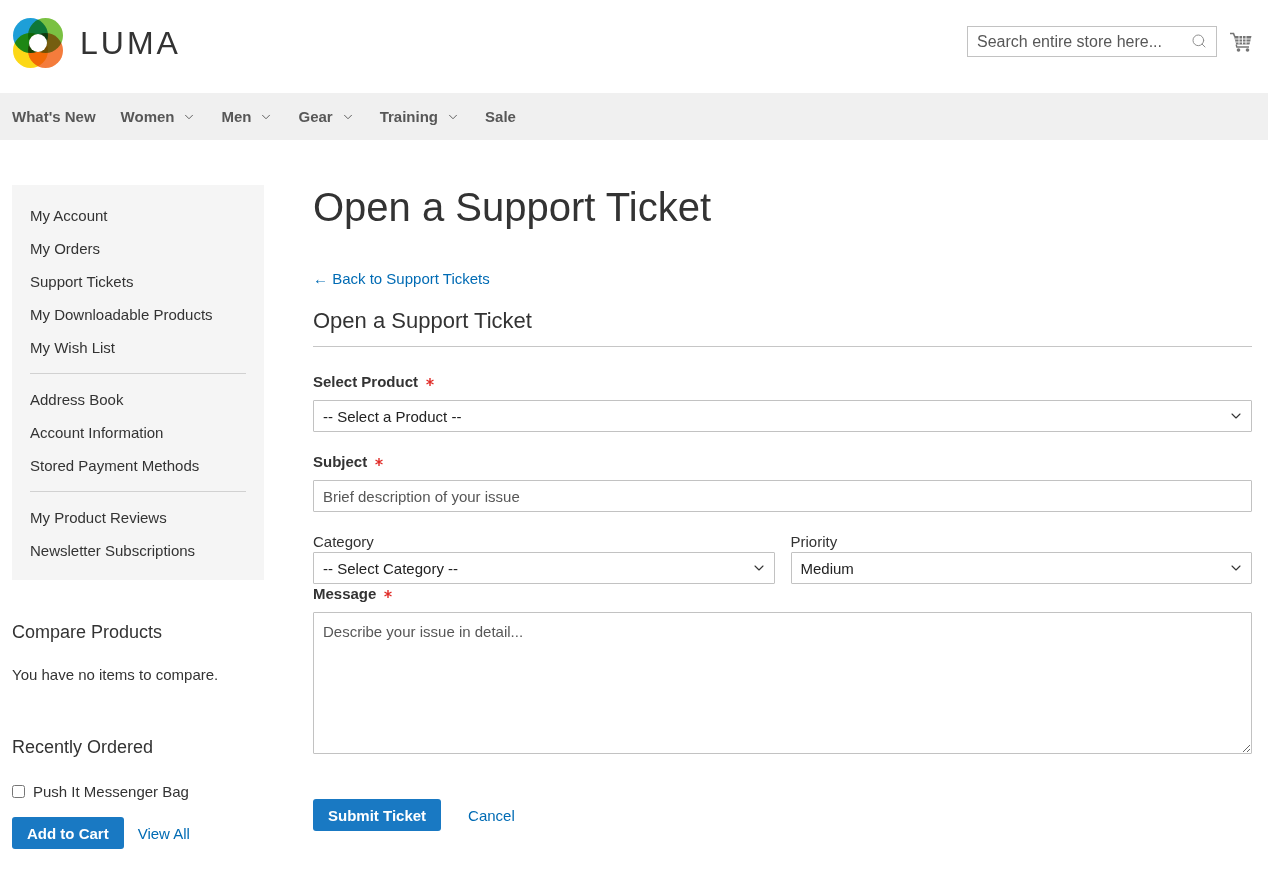  Describe the element at coordinates (97, 432) in the screenshot. I see `account-nav-link: Account Information` at that location.